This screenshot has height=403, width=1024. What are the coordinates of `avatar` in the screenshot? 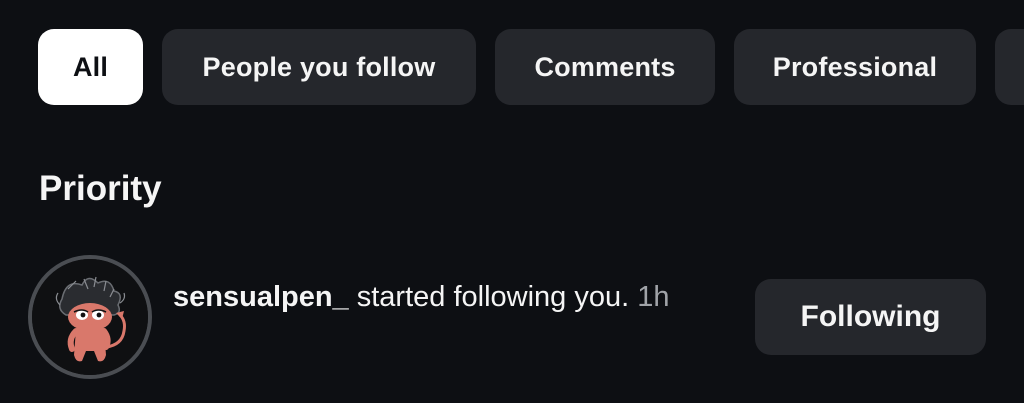 It's located at (90, 317).